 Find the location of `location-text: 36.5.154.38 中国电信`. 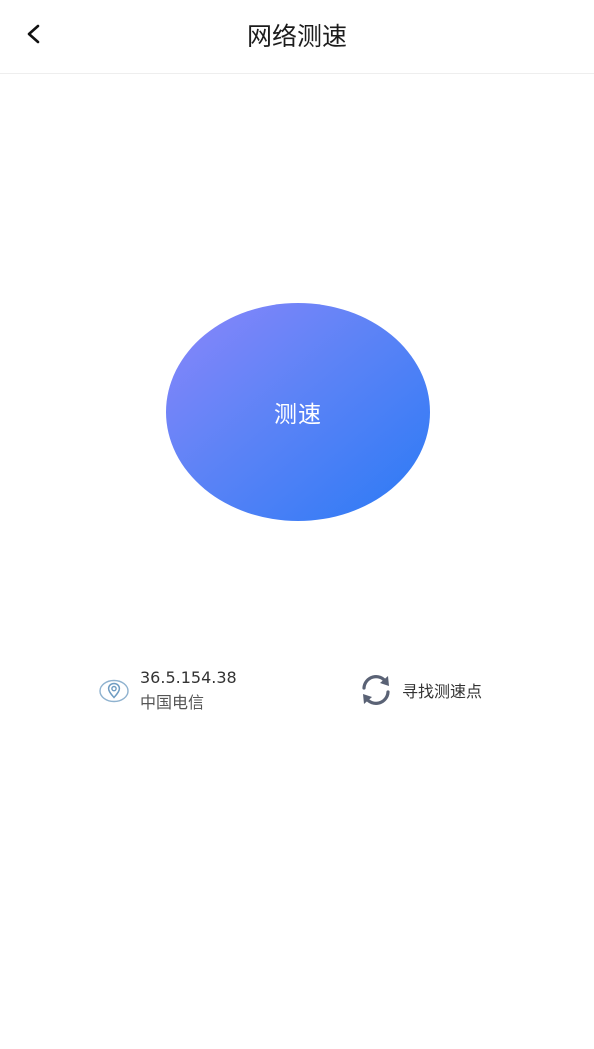

location-text: 36.5.154.38 中国电信 is located at coordinates (188, 691).